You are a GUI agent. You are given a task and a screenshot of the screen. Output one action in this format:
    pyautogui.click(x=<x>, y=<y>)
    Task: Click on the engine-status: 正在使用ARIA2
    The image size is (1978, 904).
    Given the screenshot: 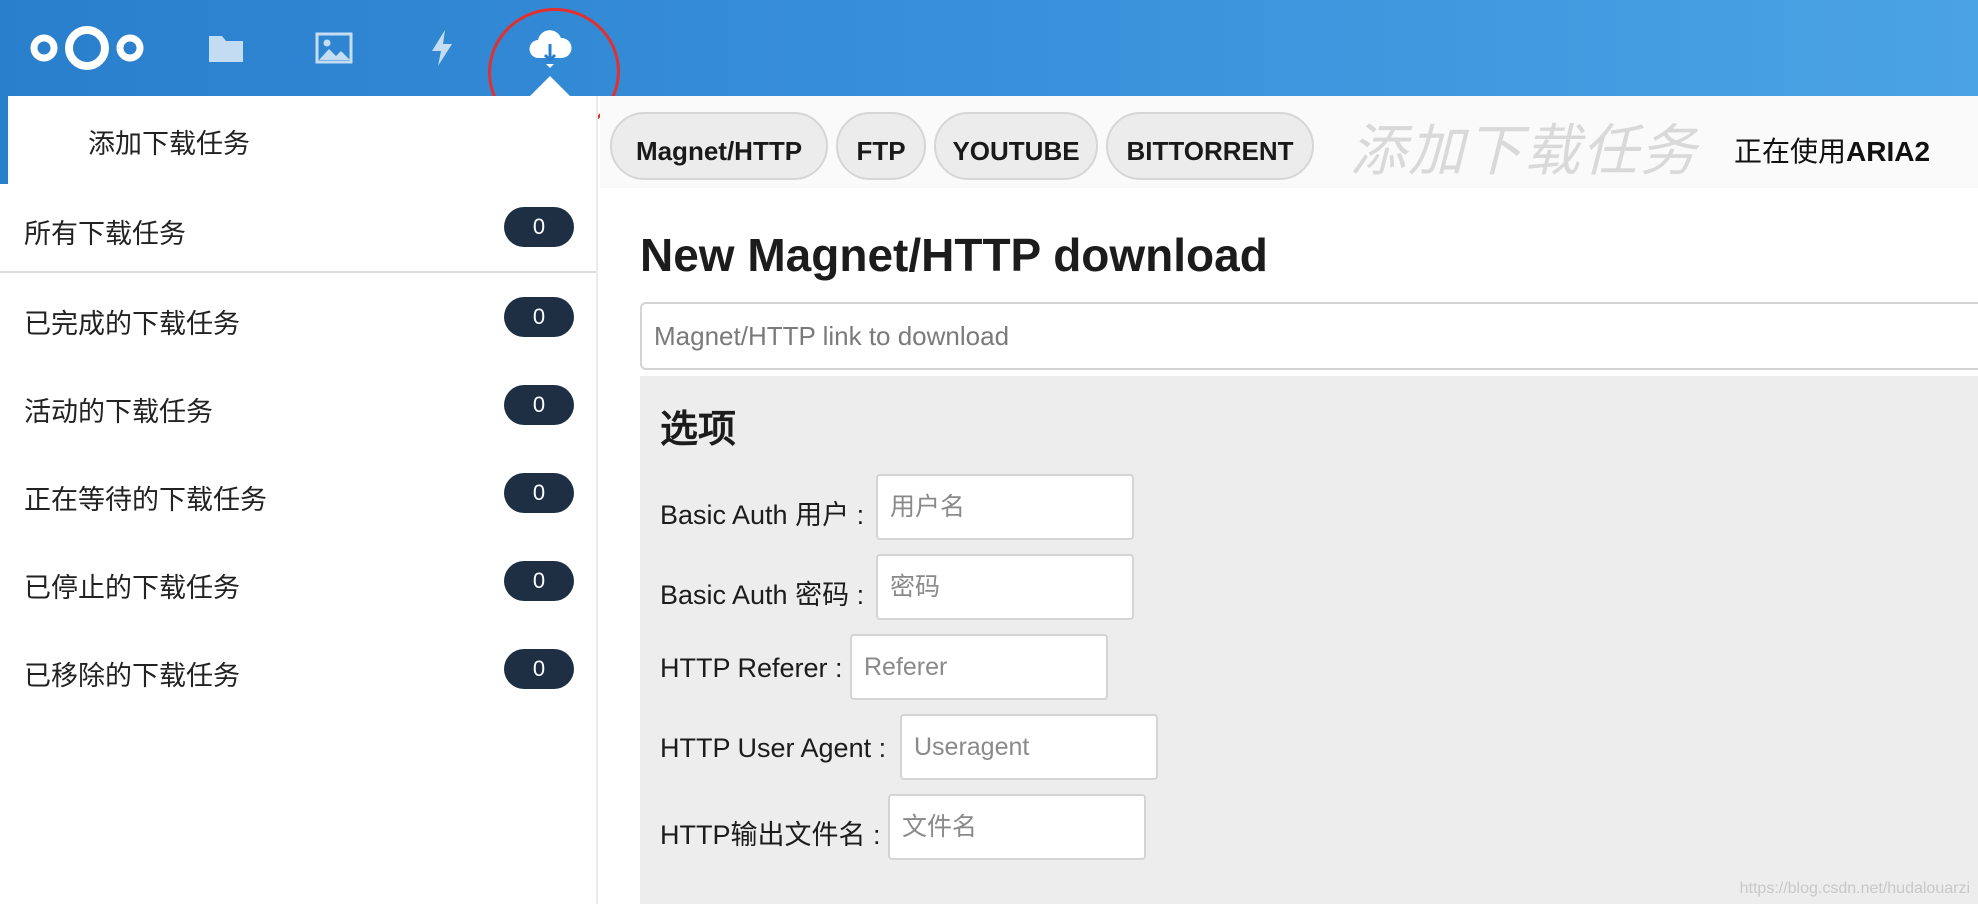 What is the action you would take?
    pyautogui.click(x=1832, y=150)
    